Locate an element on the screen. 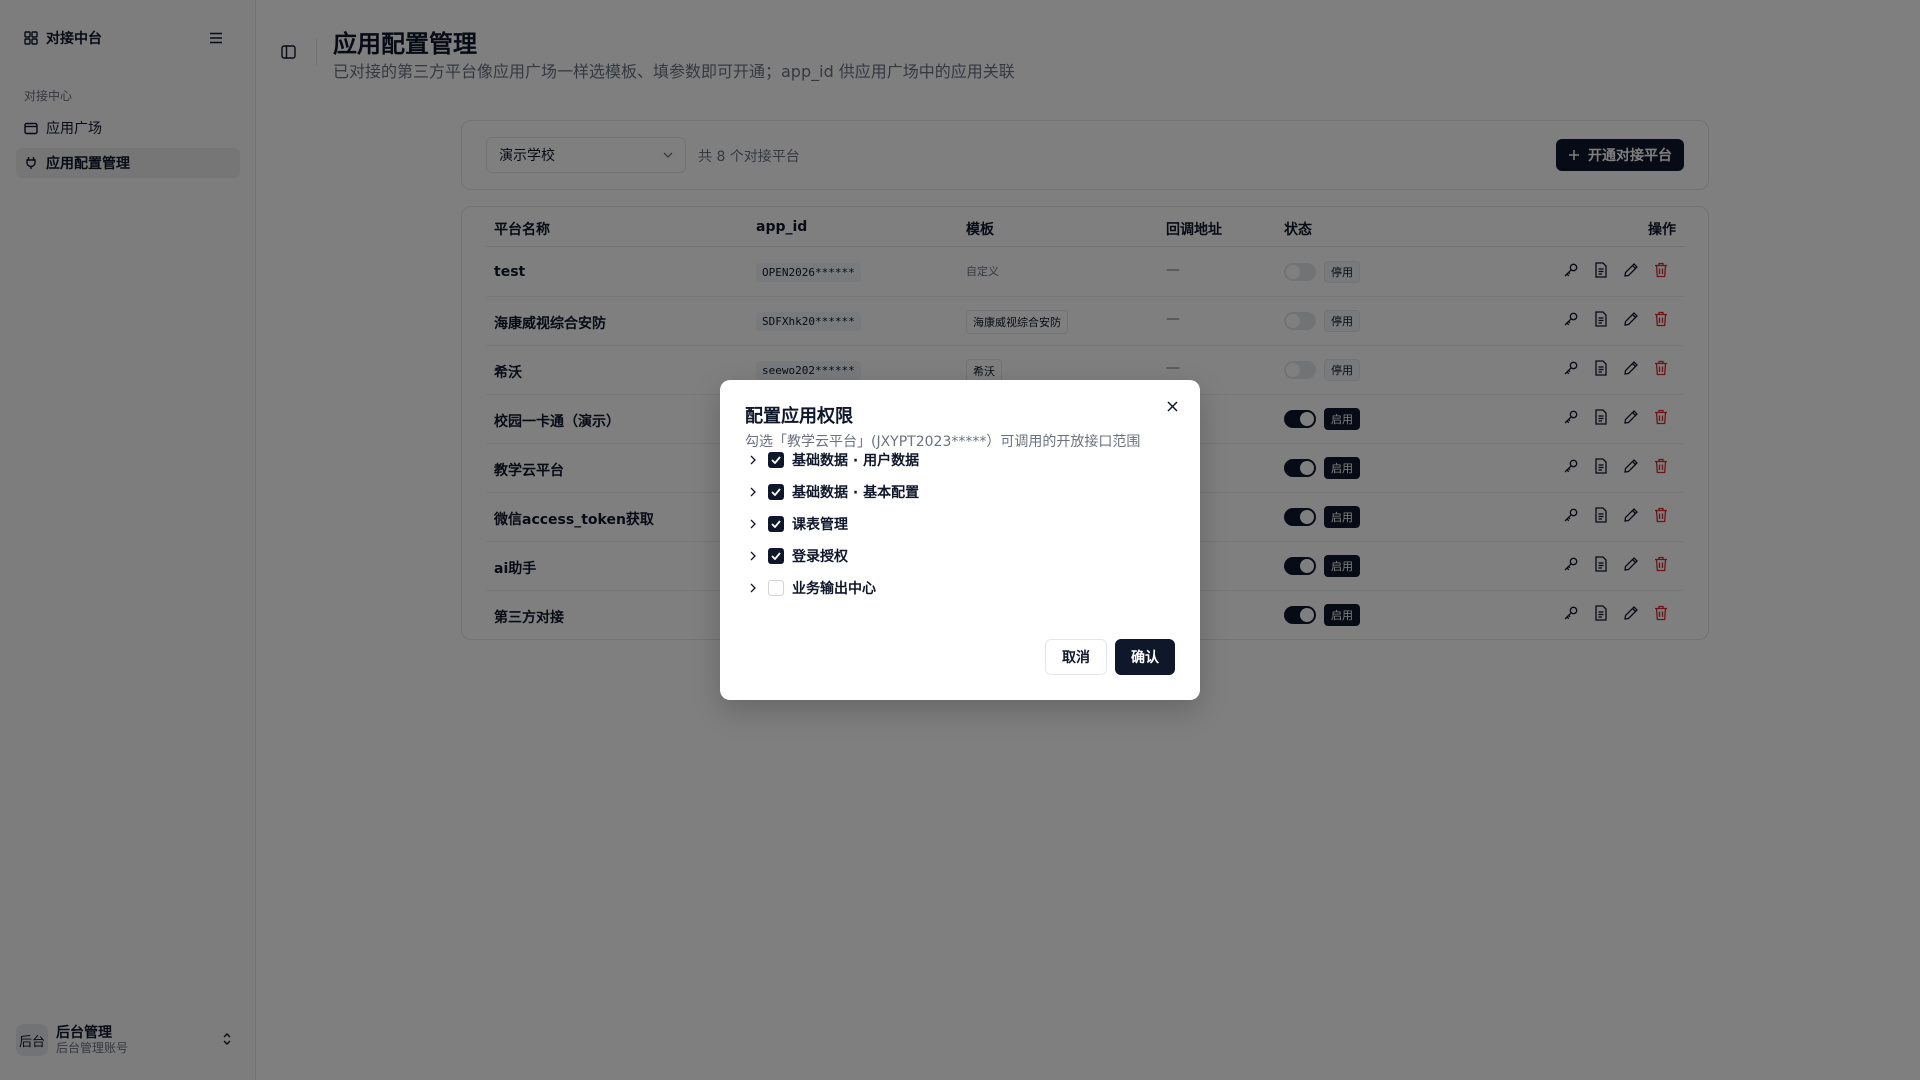  permission-item: 课表管理 is located at coordinates (797, 524).